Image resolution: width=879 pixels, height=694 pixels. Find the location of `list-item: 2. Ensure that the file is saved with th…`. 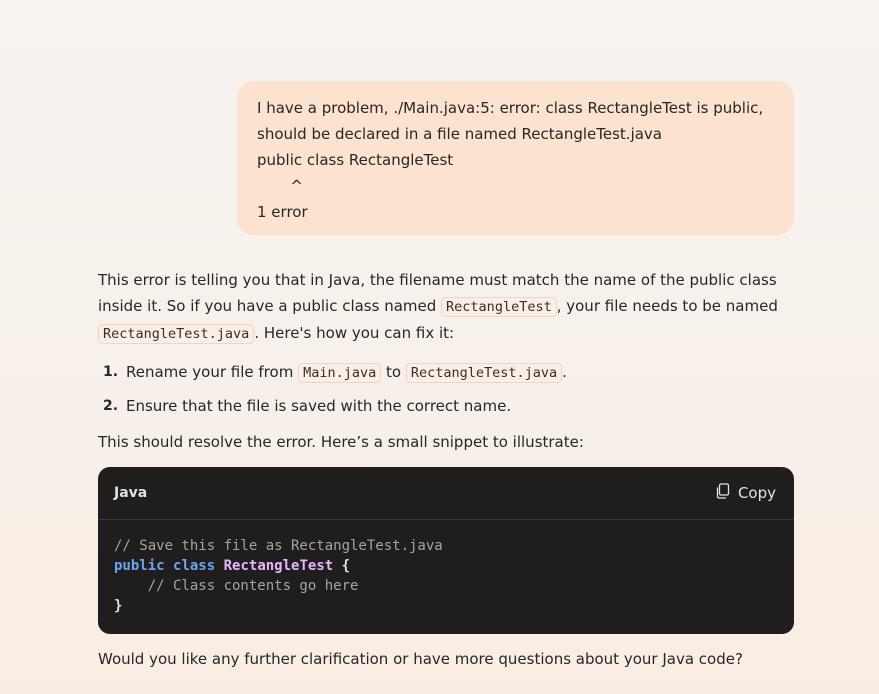

list-item: 2. Ensure that the file is saved with th… is located at coordinates (448, 406).